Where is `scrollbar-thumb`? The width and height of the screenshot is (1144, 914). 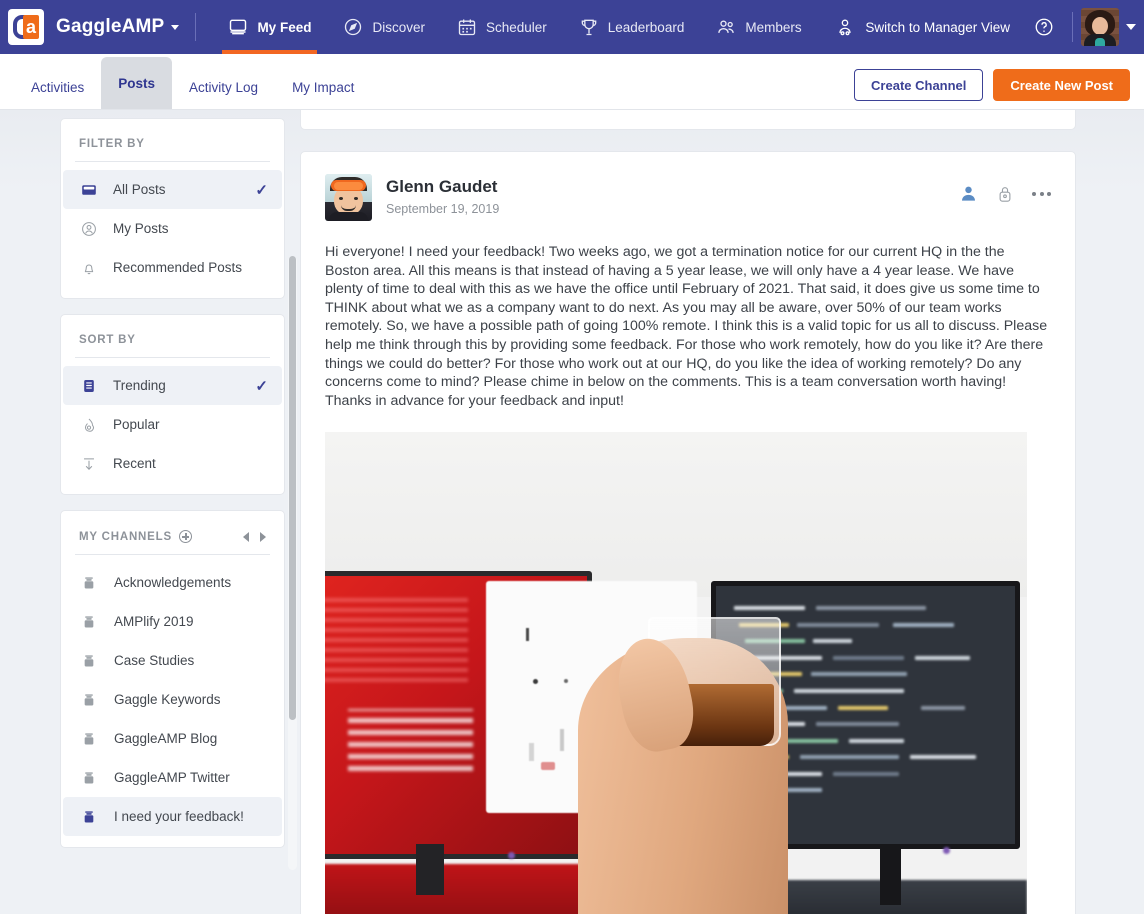 scrollbar-thumb is located at coordinates (292, 488).